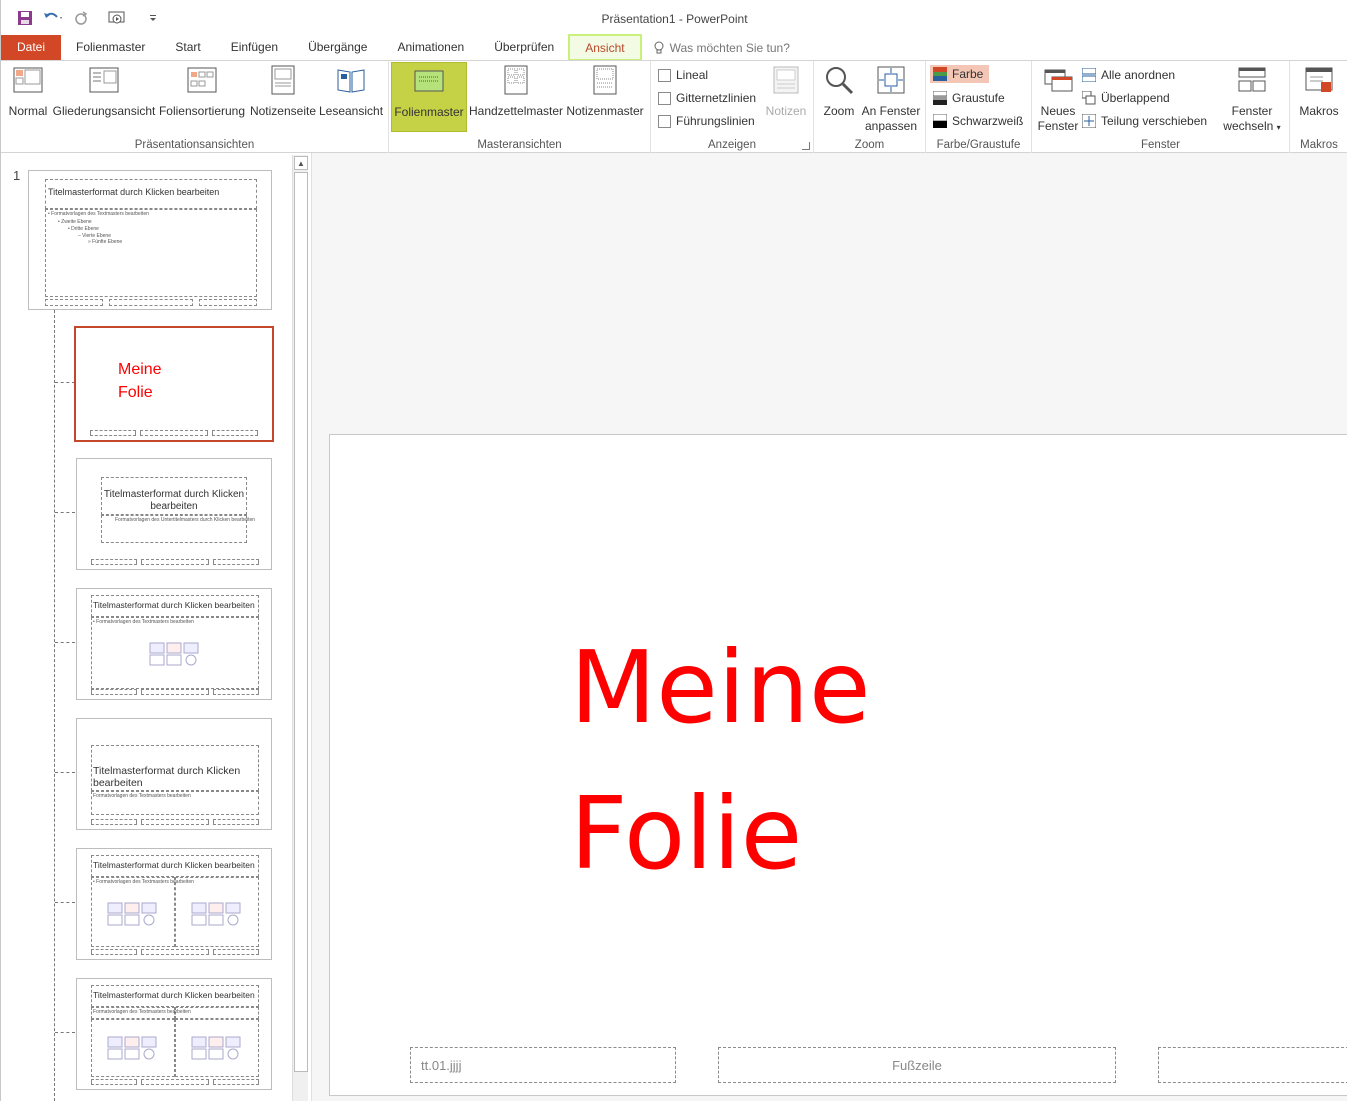  I want to click on ruler-checkbox: Lineal, so click(683, 75).